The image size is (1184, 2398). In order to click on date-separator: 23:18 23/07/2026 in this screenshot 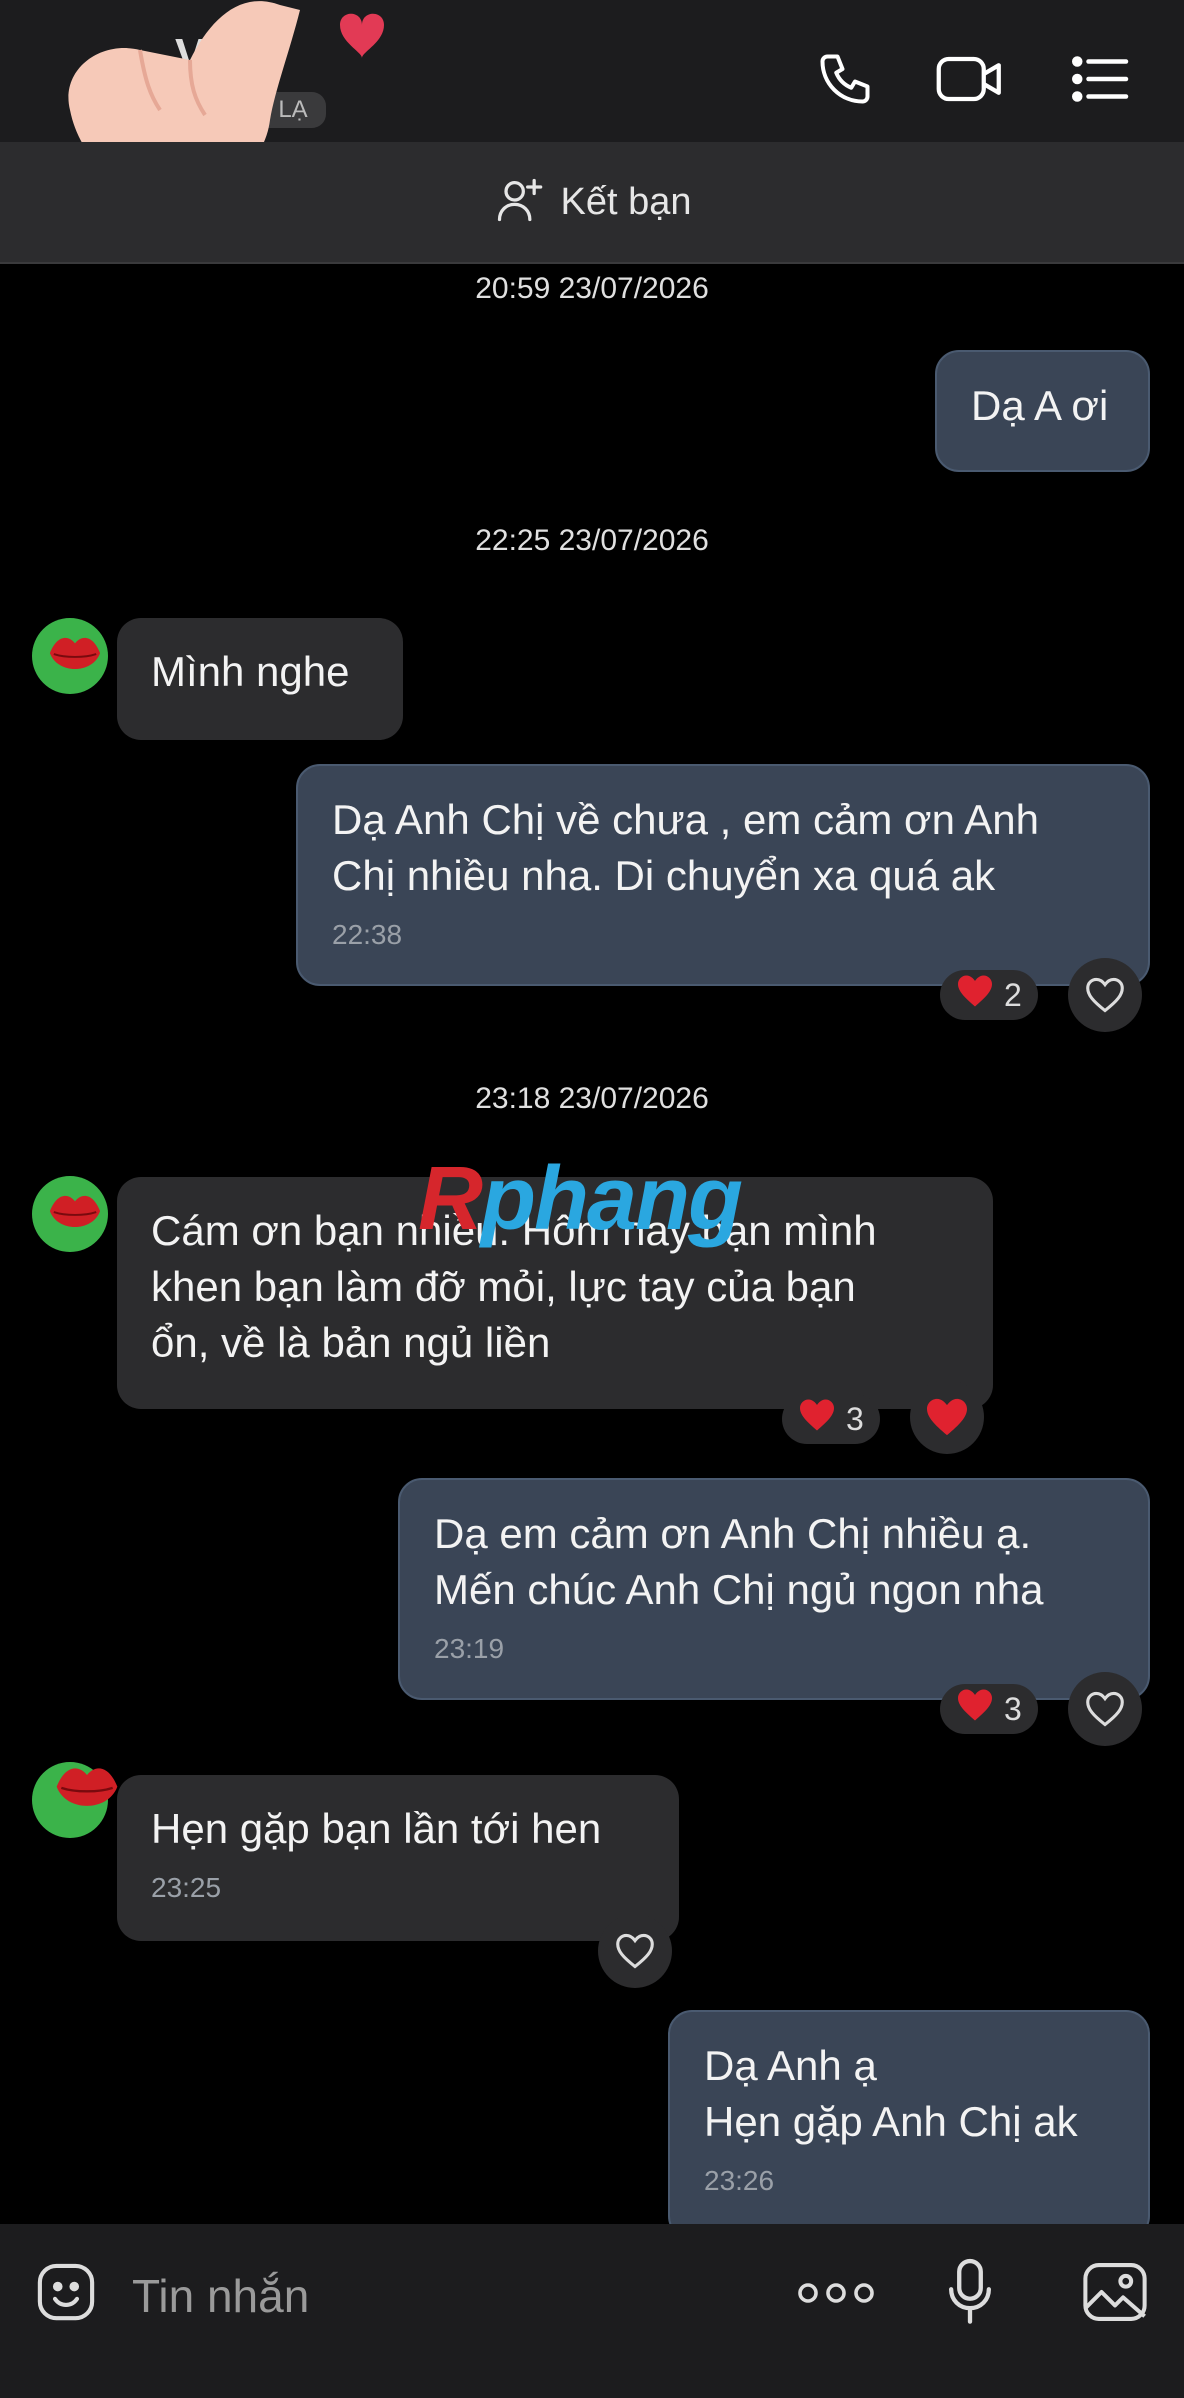, I will do `click(592, 1098)`.